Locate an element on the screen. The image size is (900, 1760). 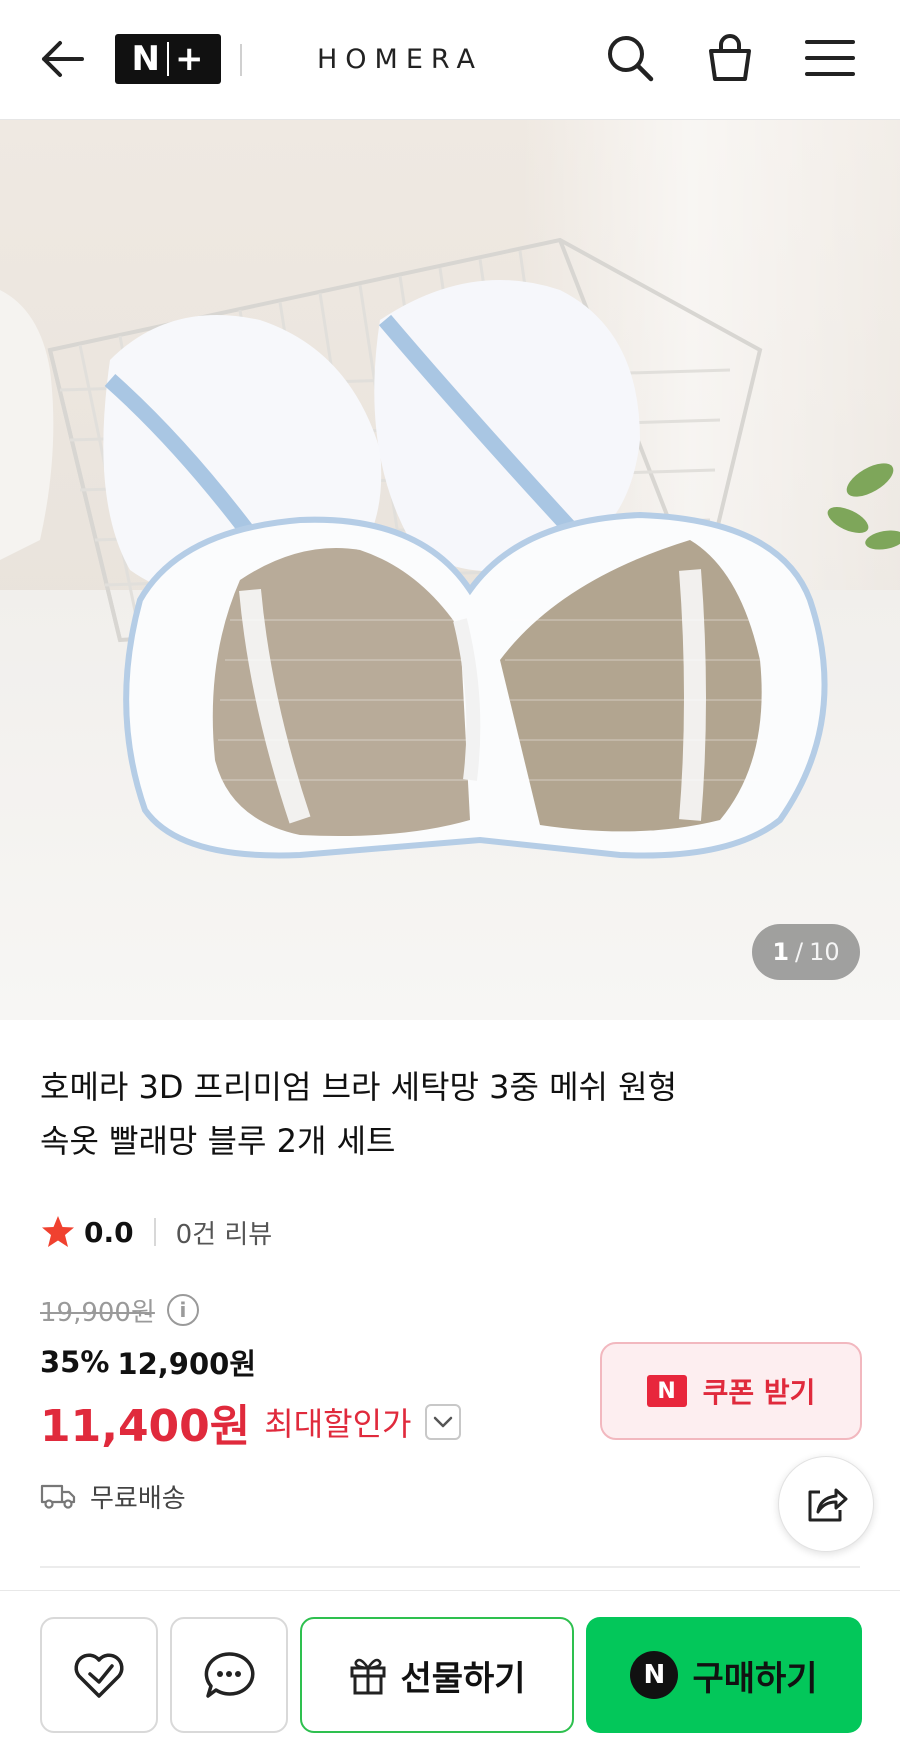
search-icon is located at coordinates (631, 59).